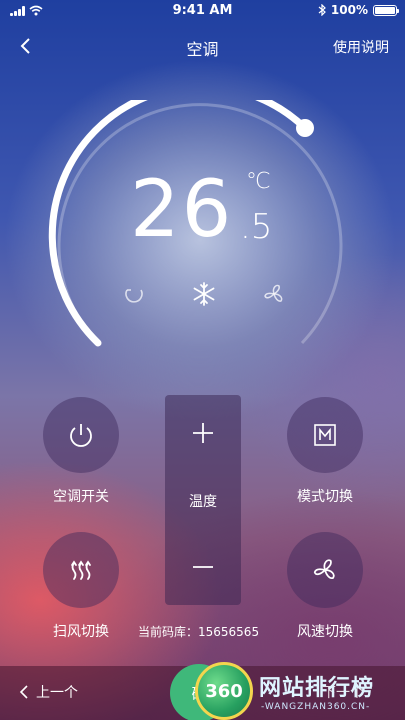 The image size is (405, 720). I want to click on temperature-integer: 26, so click(182, 210).